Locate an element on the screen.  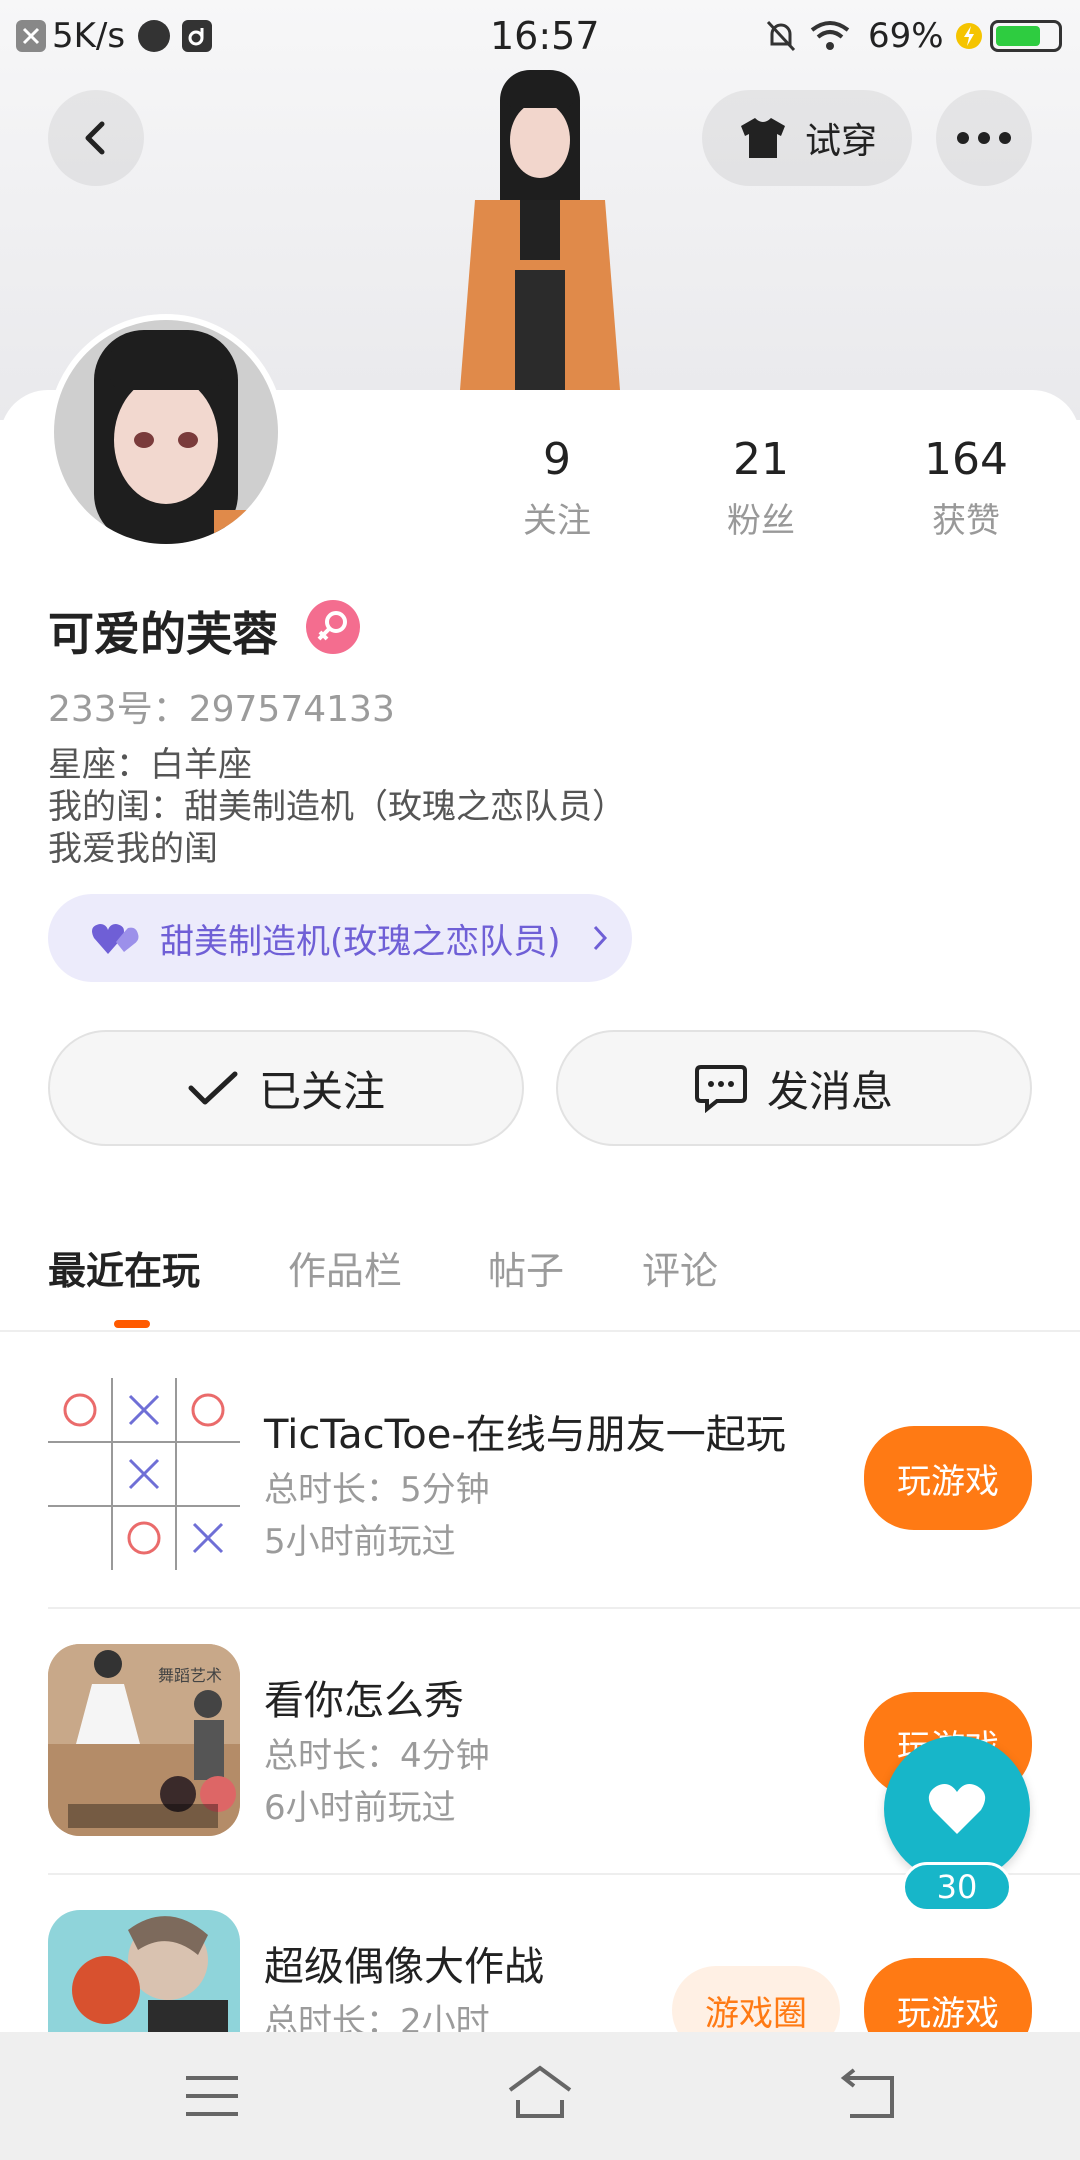
tabs-divider is located at coordinates (540, 1331).